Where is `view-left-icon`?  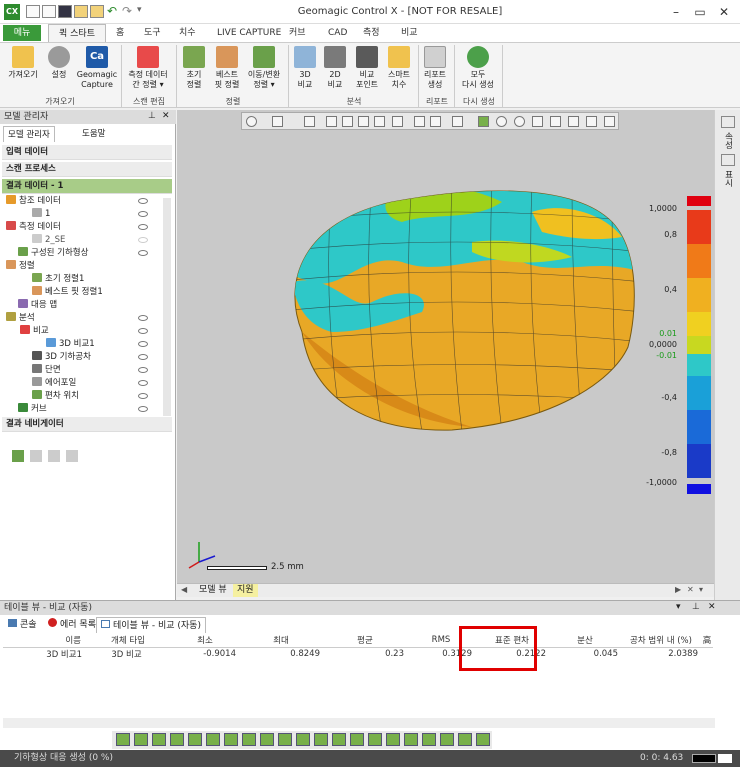
view-left-icon is located at coordinates (363, 121).